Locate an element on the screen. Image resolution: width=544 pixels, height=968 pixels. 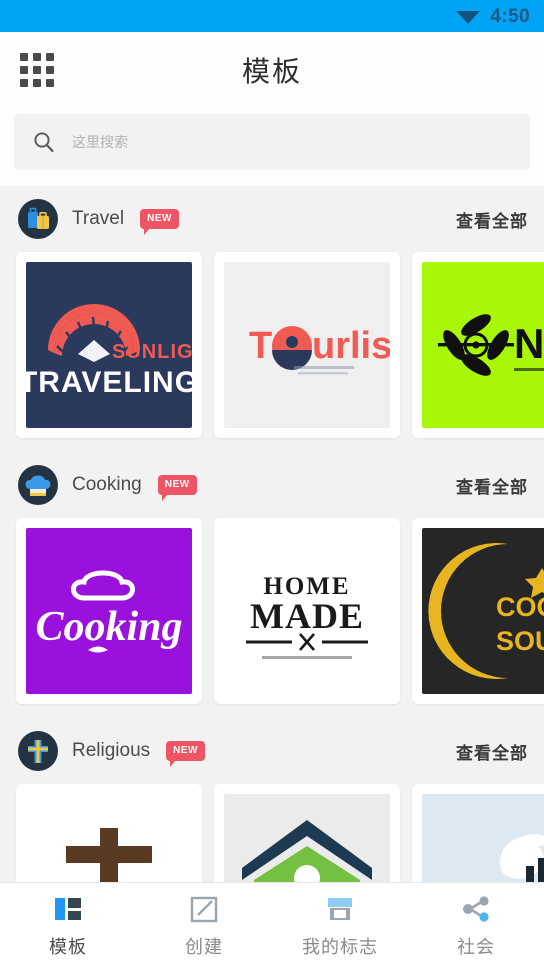
chef-hat-icon is located at coordinates (38, 485).